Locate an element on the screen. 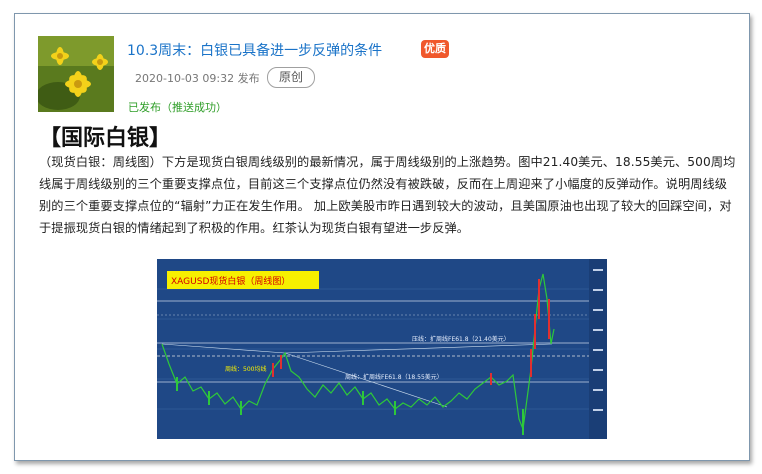 This screenshot has height=474, width=762. original-tag: 原创 is located at coordinates (291, 77).